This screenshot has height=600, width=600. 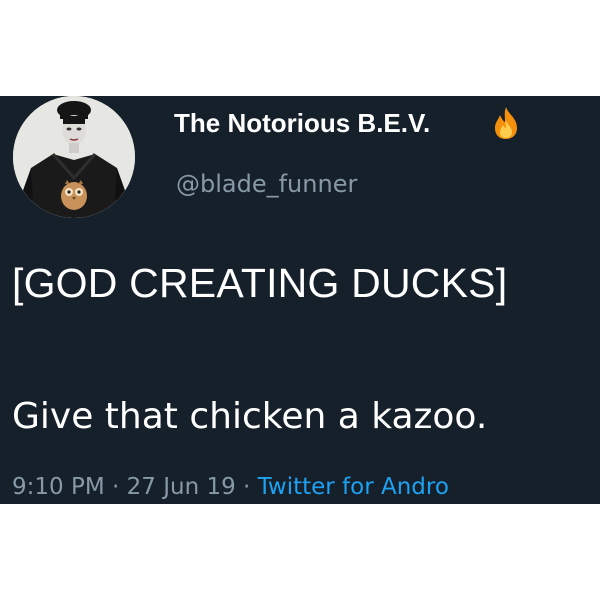 What do you see at coordinates (250, 416) in the screenshot?
I see `tweet-text-line-2: Give that chicken a kazoo.` at bounding box center [250, 416].